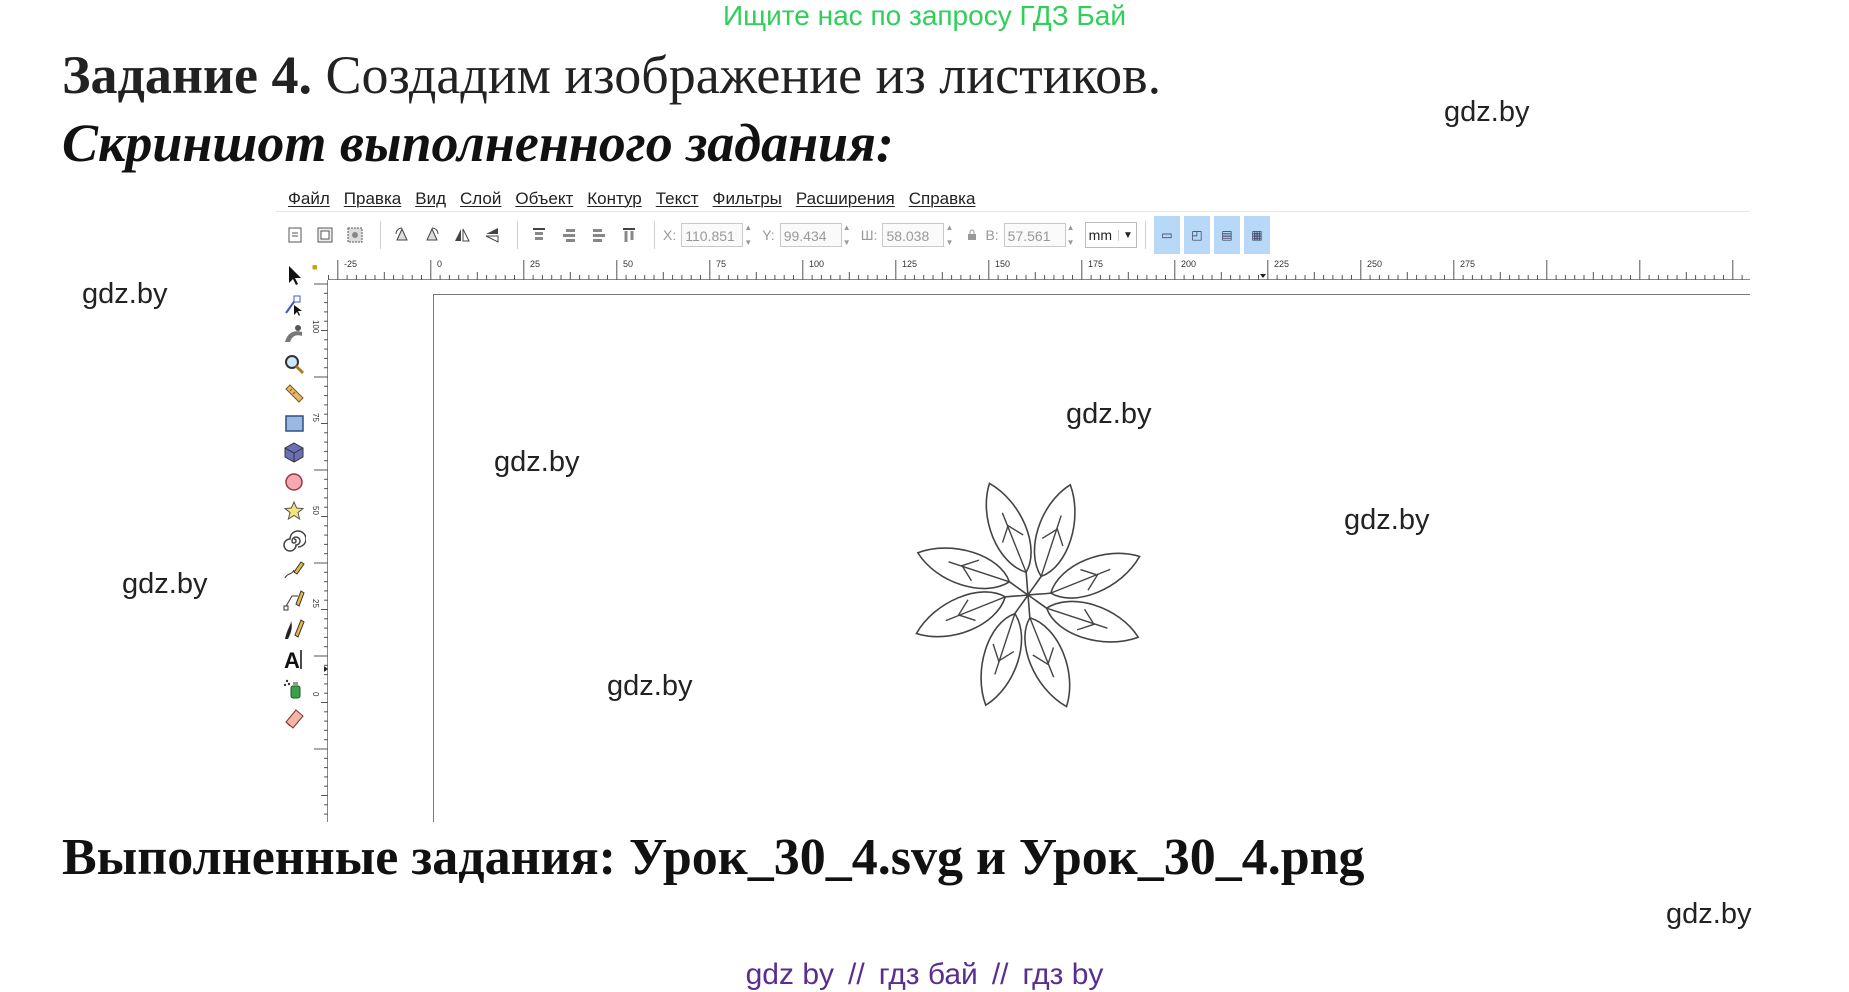  What do you see at coordinates (492, 235) in the screenshot?
I see `flip-vertical-icon` at bounding box center [492, 235].